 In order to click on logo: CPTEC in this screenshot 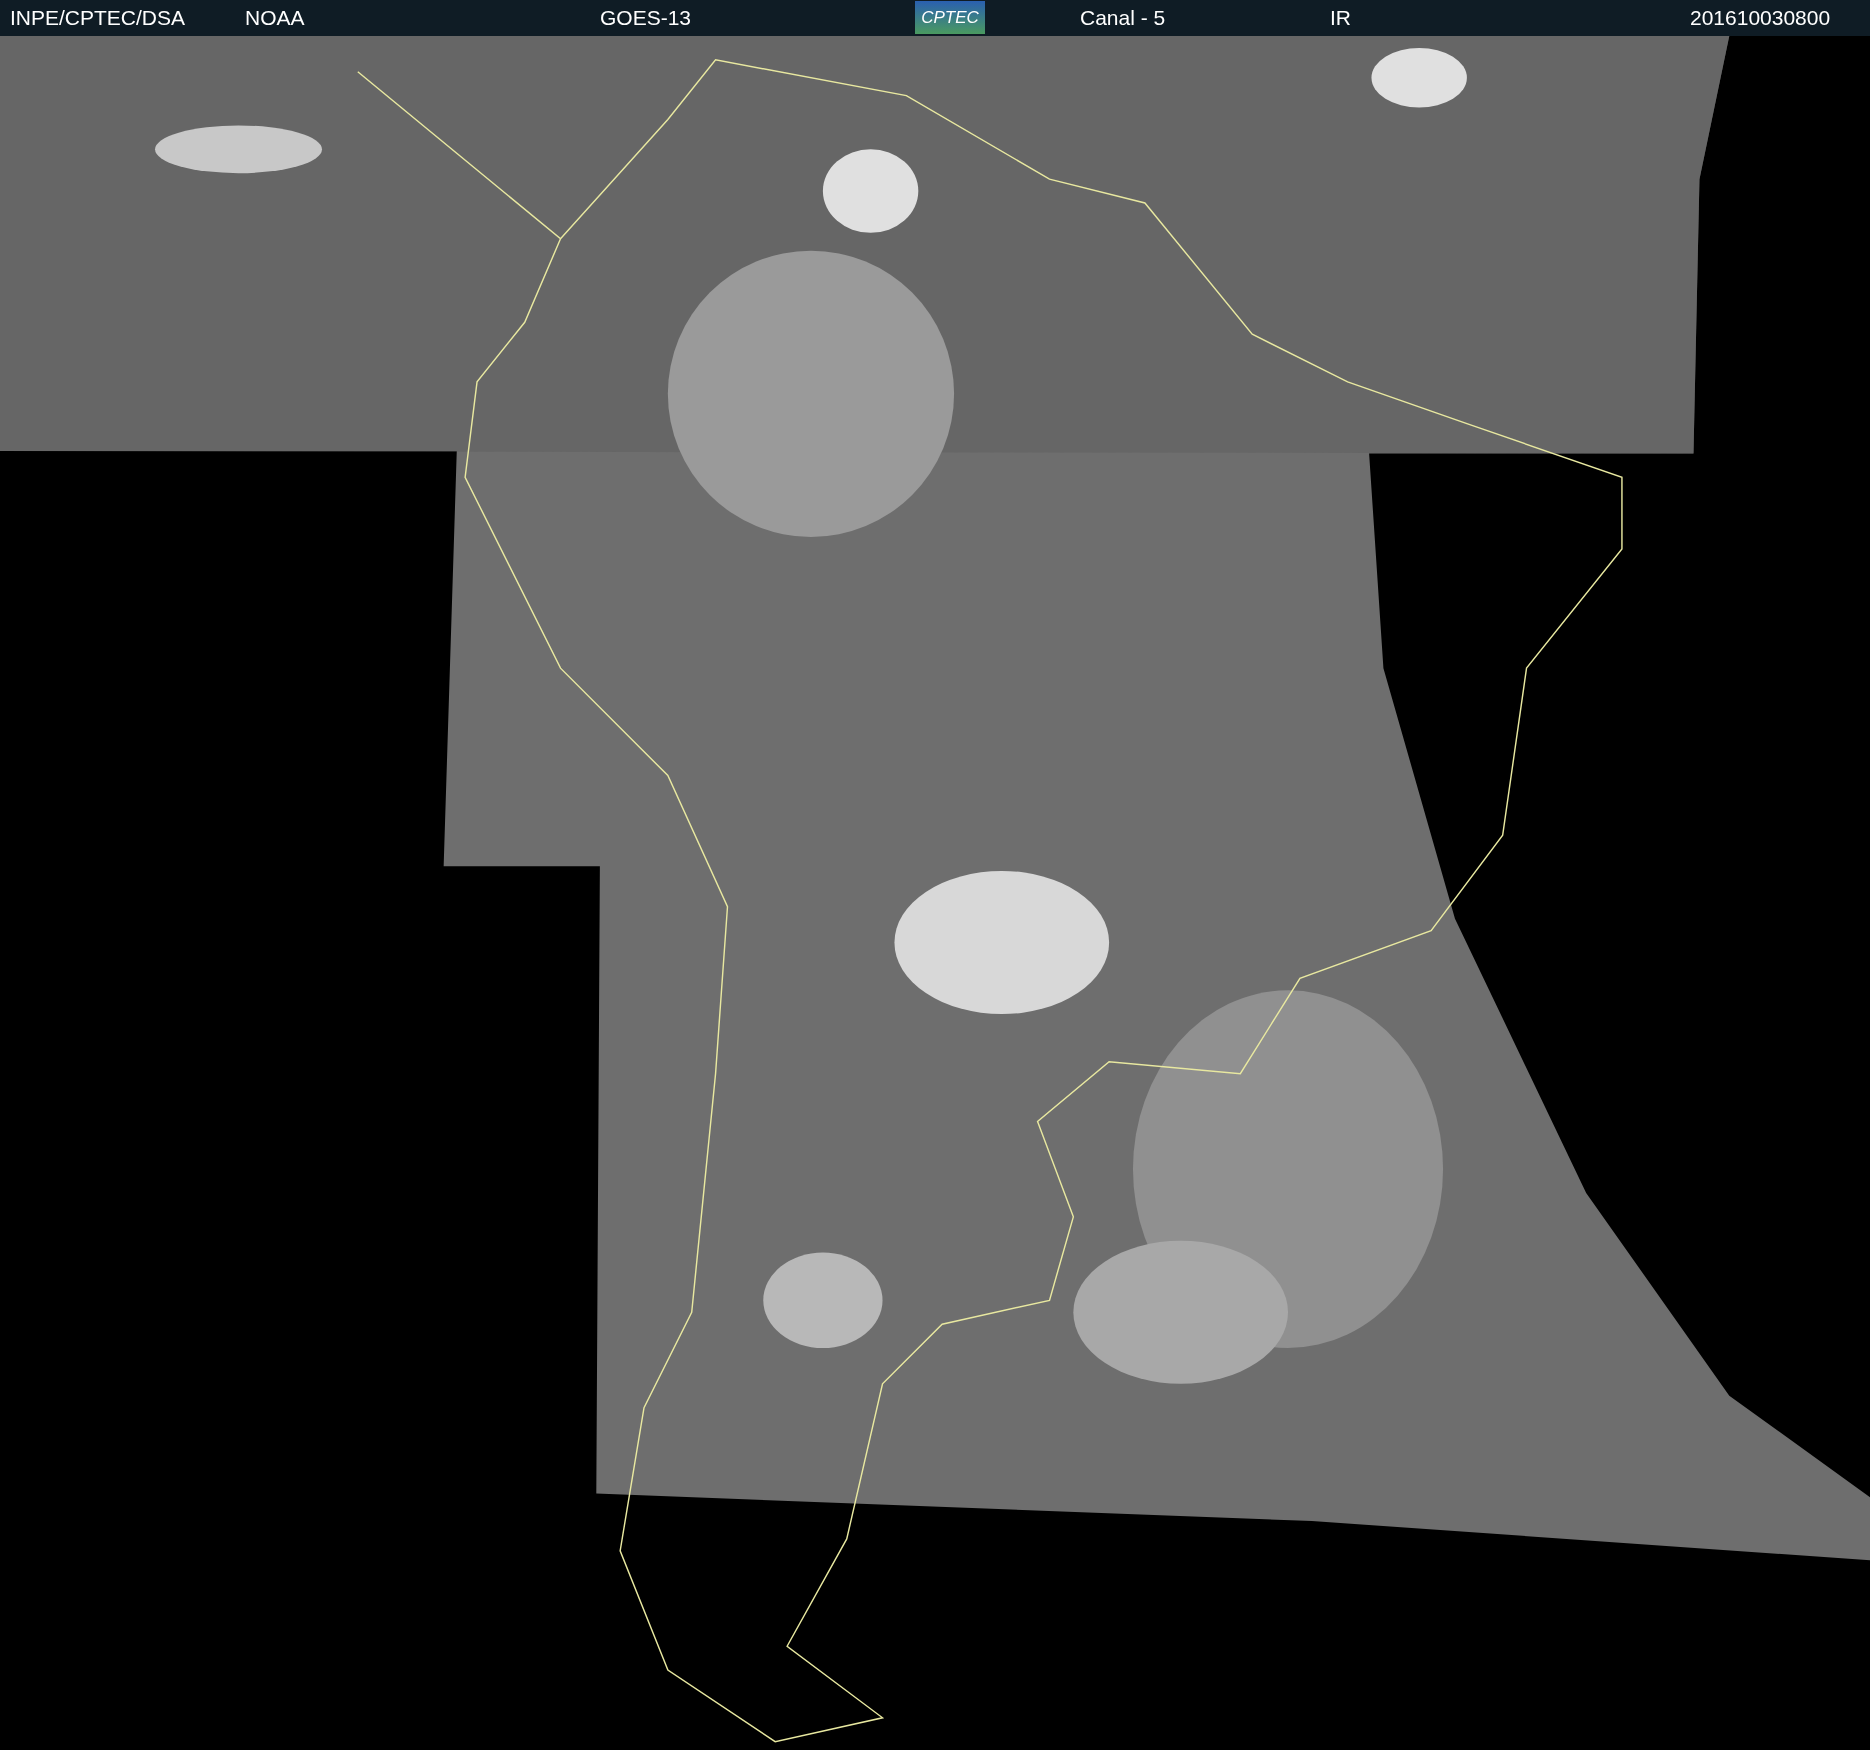, I will do `click(950, 17)`.